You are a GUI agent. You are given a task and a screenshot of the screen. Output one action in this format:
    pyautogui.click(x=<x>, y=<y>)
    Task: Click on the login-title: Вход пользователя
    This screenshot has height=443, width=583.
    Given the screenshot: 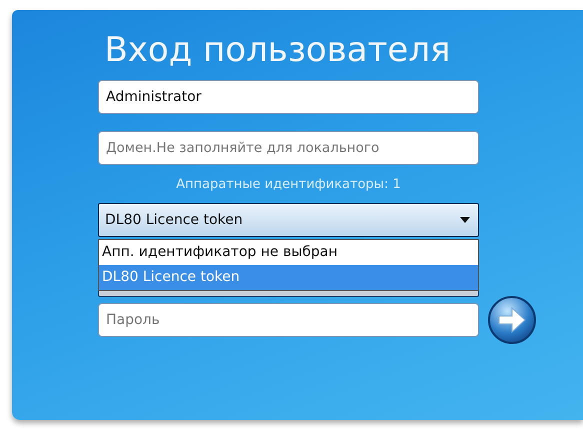 What is the action you would take?
    pyautogui.click(x=277, y=50)
    